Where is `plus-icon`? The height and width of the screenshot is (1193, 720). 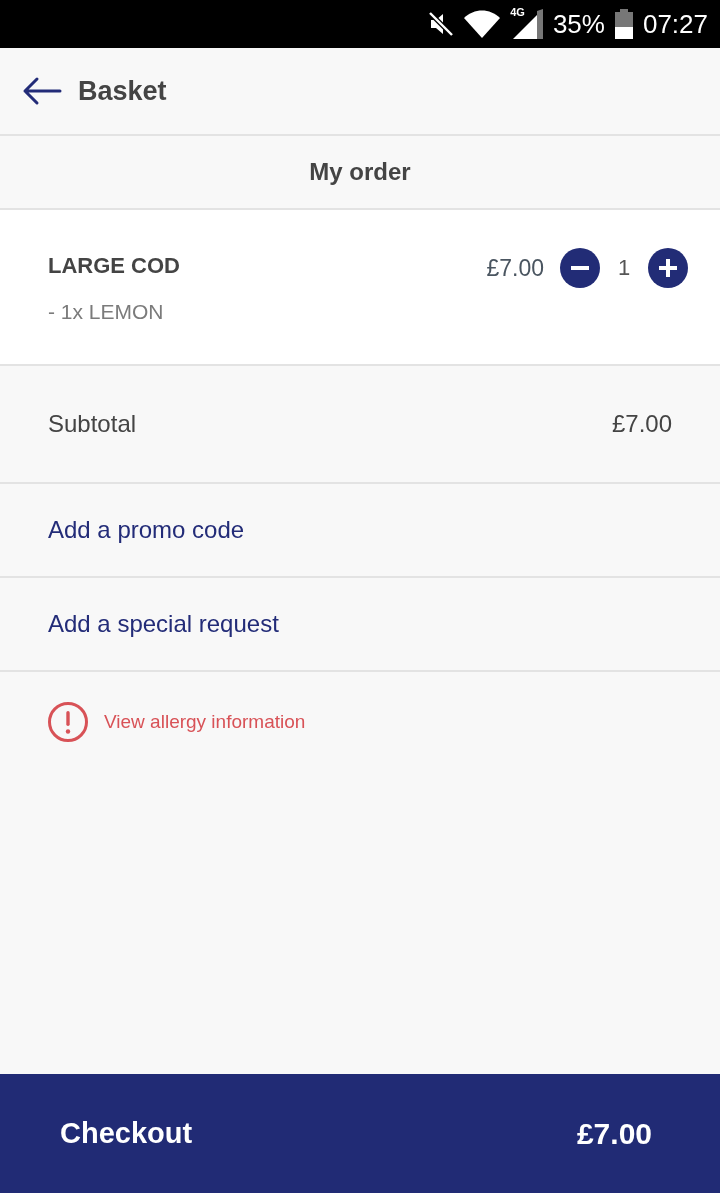
plus-icon is located at coordinates (668, 268).